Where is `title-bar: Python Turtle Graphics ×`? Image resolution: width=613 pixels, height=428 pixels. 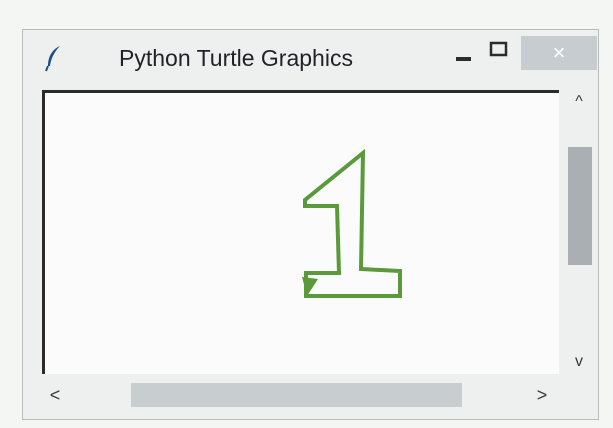
title-bar: Python Turtle Graphics × is located at coordinates (310, 59).